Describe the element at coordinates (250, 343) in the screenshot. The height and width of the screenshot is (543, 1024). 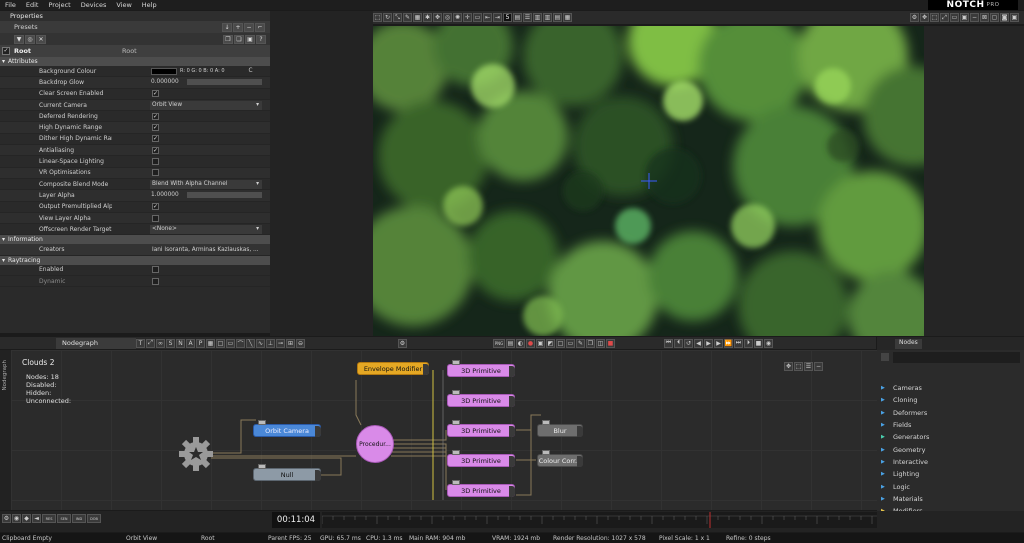
I see `line-icon: ╲` at that location.